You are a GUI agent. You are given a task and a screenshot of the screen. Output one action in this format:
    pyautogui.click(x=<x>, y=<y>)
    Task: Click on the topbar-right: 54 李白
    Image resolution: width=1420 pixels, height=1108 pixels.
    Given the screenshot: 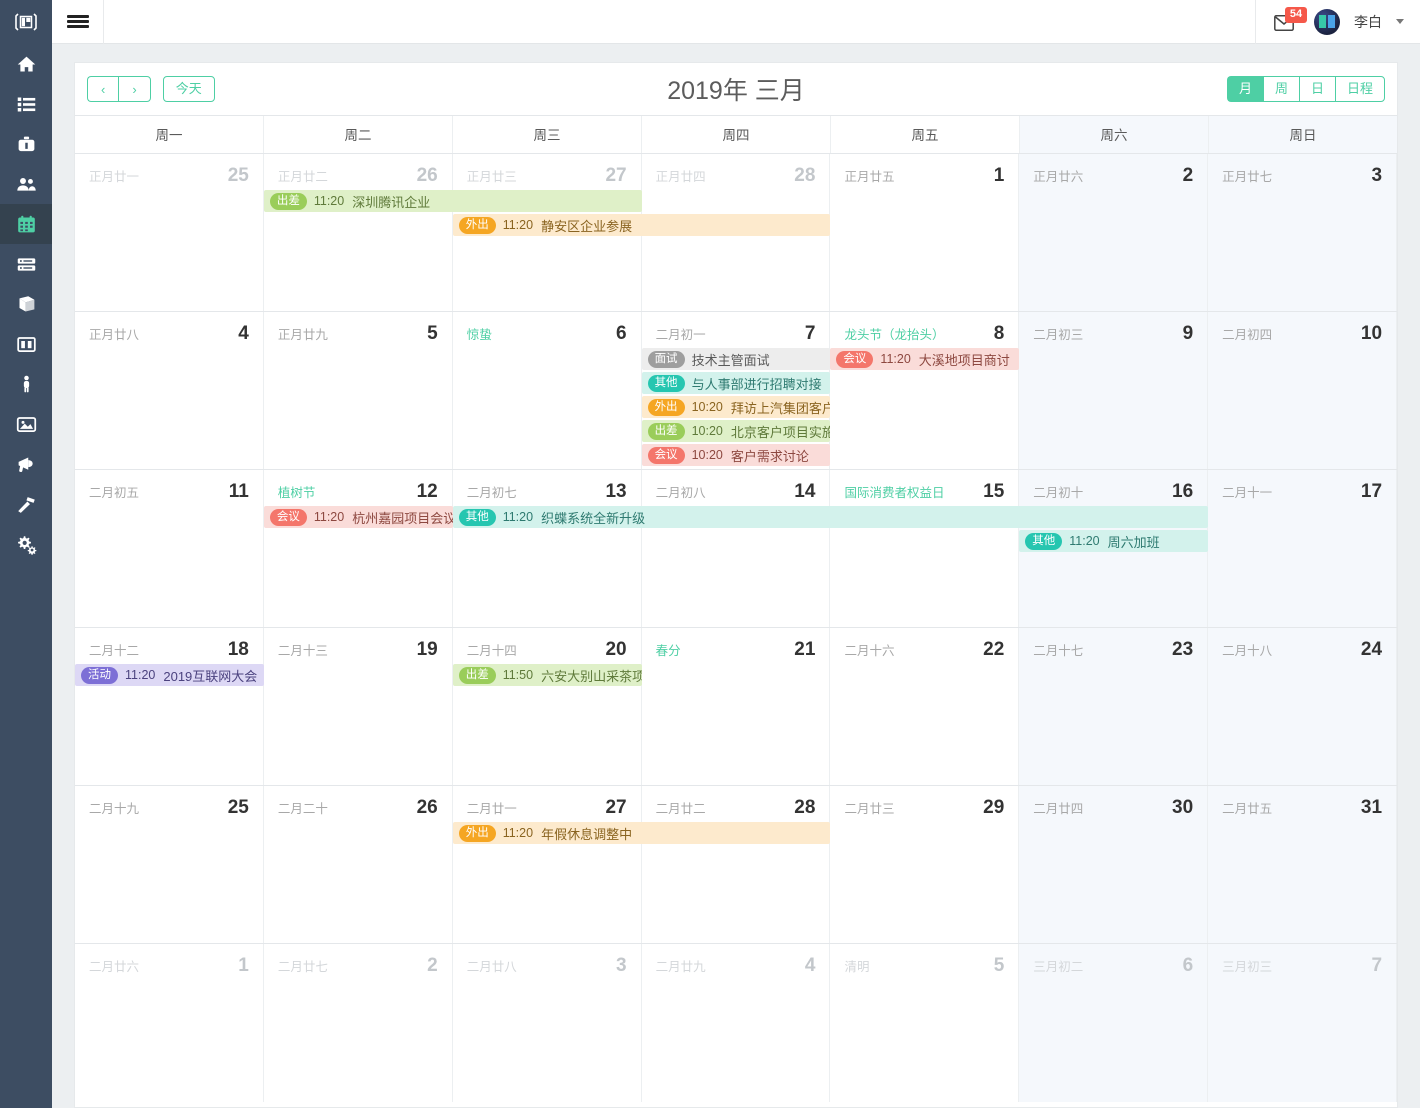 What is the action you would take?
    pyautogui.click(x=1337, y=22)
    